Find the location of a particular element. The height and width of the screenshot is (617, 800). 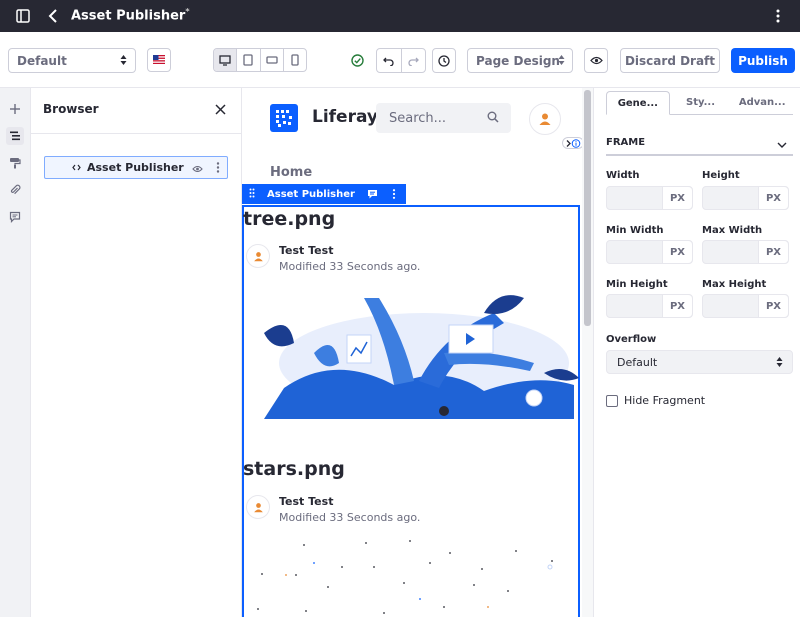

mobile-icon is located at coordinates (295, 60).